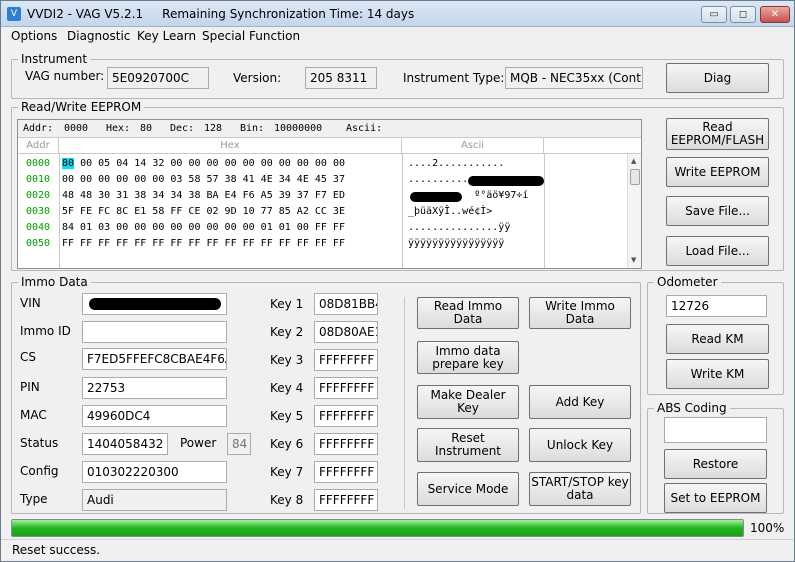  I want to click on instrument-type-field: MQB - NEC35xx (Contin, so click(574, 78).